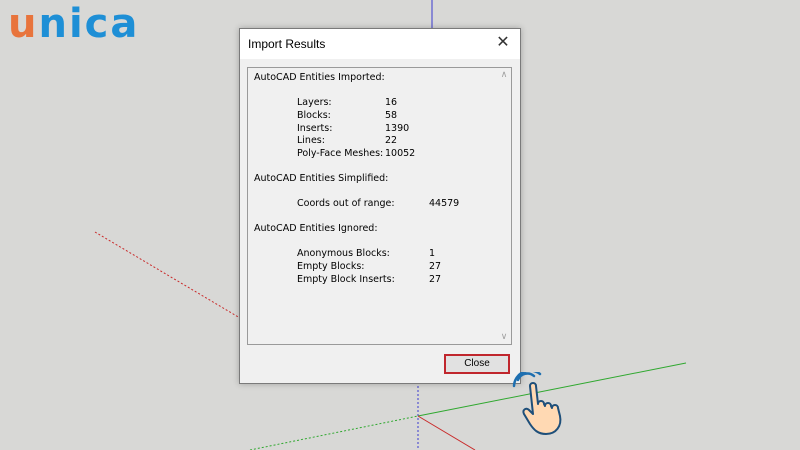 The image size is (800, 450). I want to click on row-label: Coords out of range:, so click(346, 203).